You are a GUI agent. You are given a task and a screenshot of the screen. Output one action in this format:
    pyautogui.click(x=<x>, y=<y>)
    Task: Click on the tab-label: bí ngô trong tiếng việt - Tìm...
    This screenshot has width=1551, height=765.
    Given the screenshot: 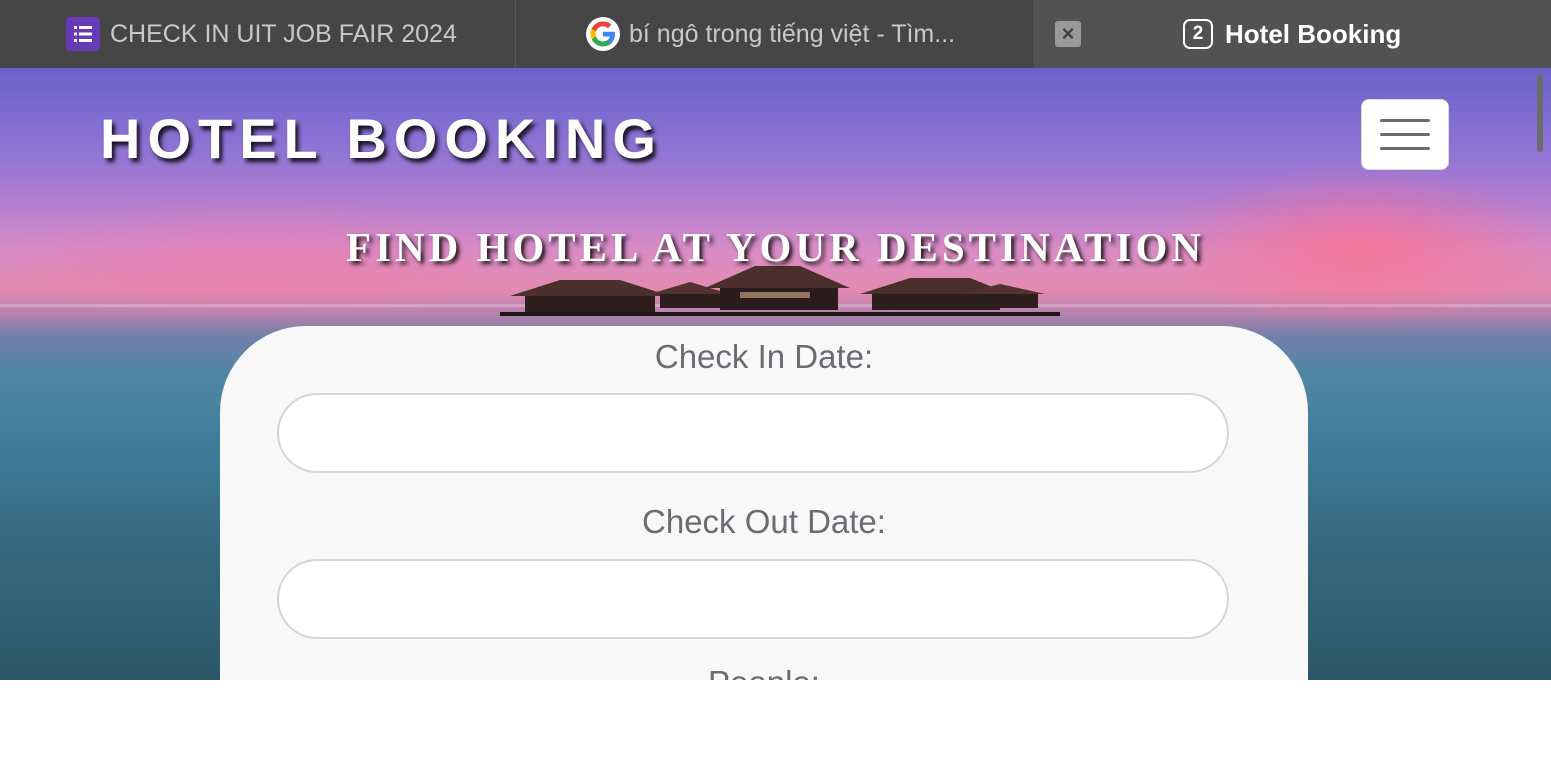 What is the action you would take?
    pyautogui.click(x=792, y=33)
    